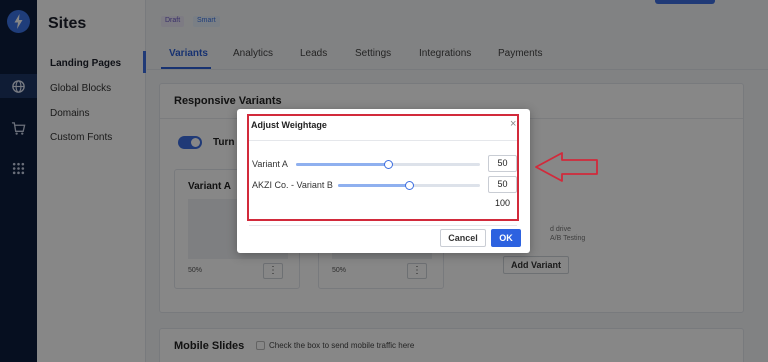  I want to click on weight-input-variant-b: 50, so click(502, 184).